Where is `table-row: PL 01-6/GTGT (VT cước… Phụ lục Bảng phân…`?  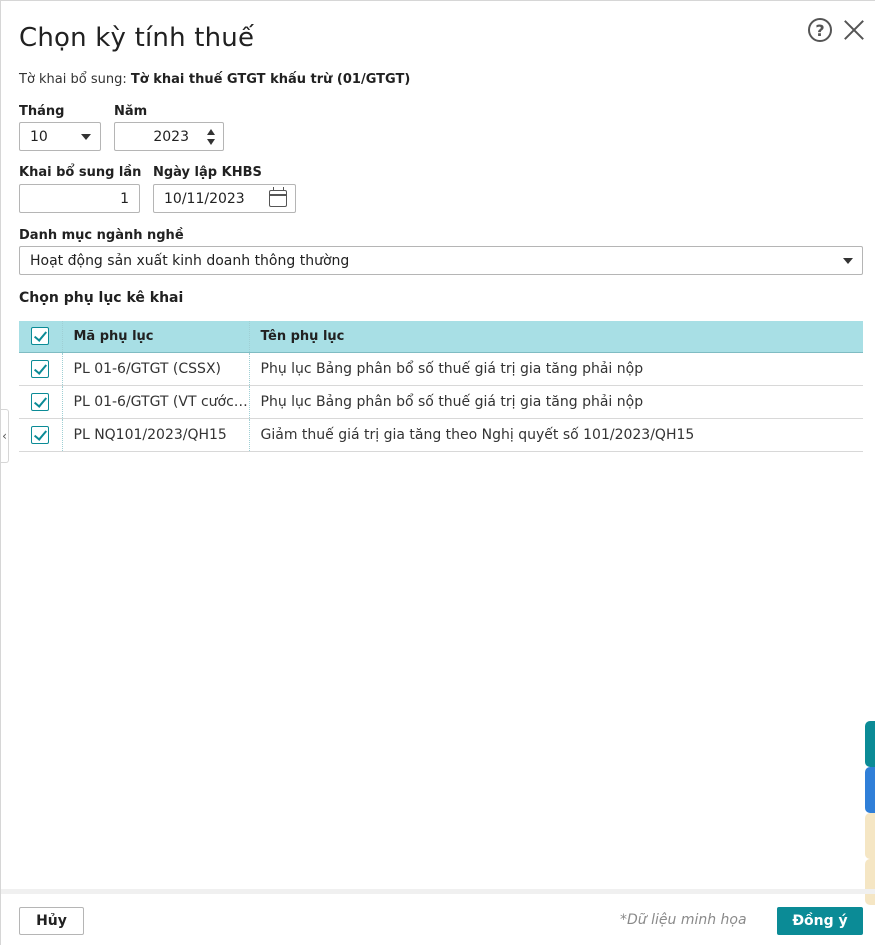
table-row: PL 01-6/GTGT (VT cước… Phụ lục Bảng phân… is located at coordinates (441, 402).